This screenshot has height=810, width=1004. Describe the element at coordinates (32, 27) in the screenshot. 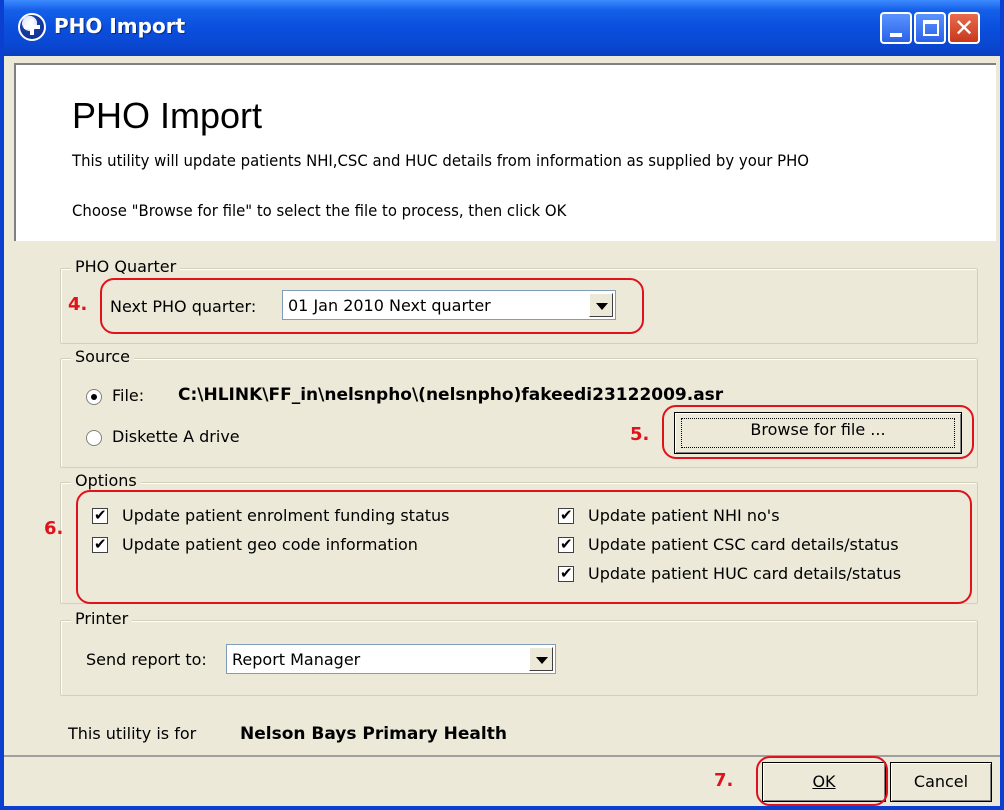

I see `app-icon` at that location.